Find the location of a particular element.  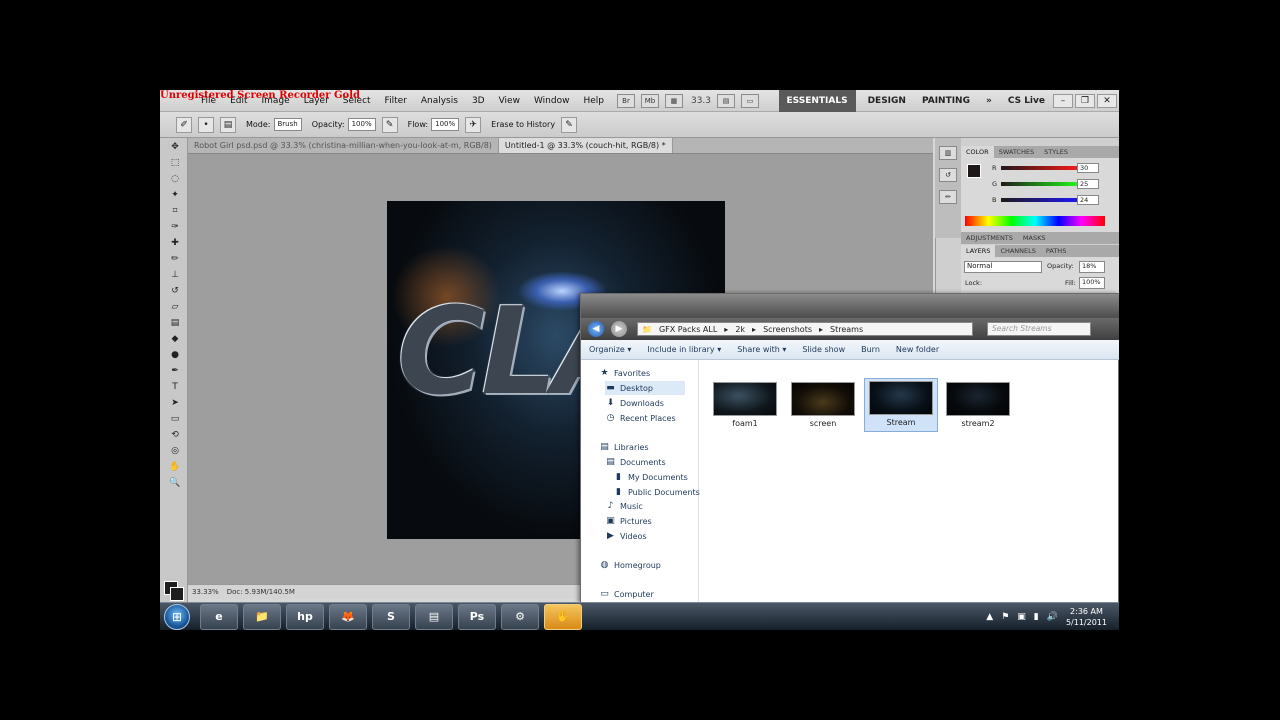

nav-favorites: ★ Favorites is located at coordinates (624, 373).